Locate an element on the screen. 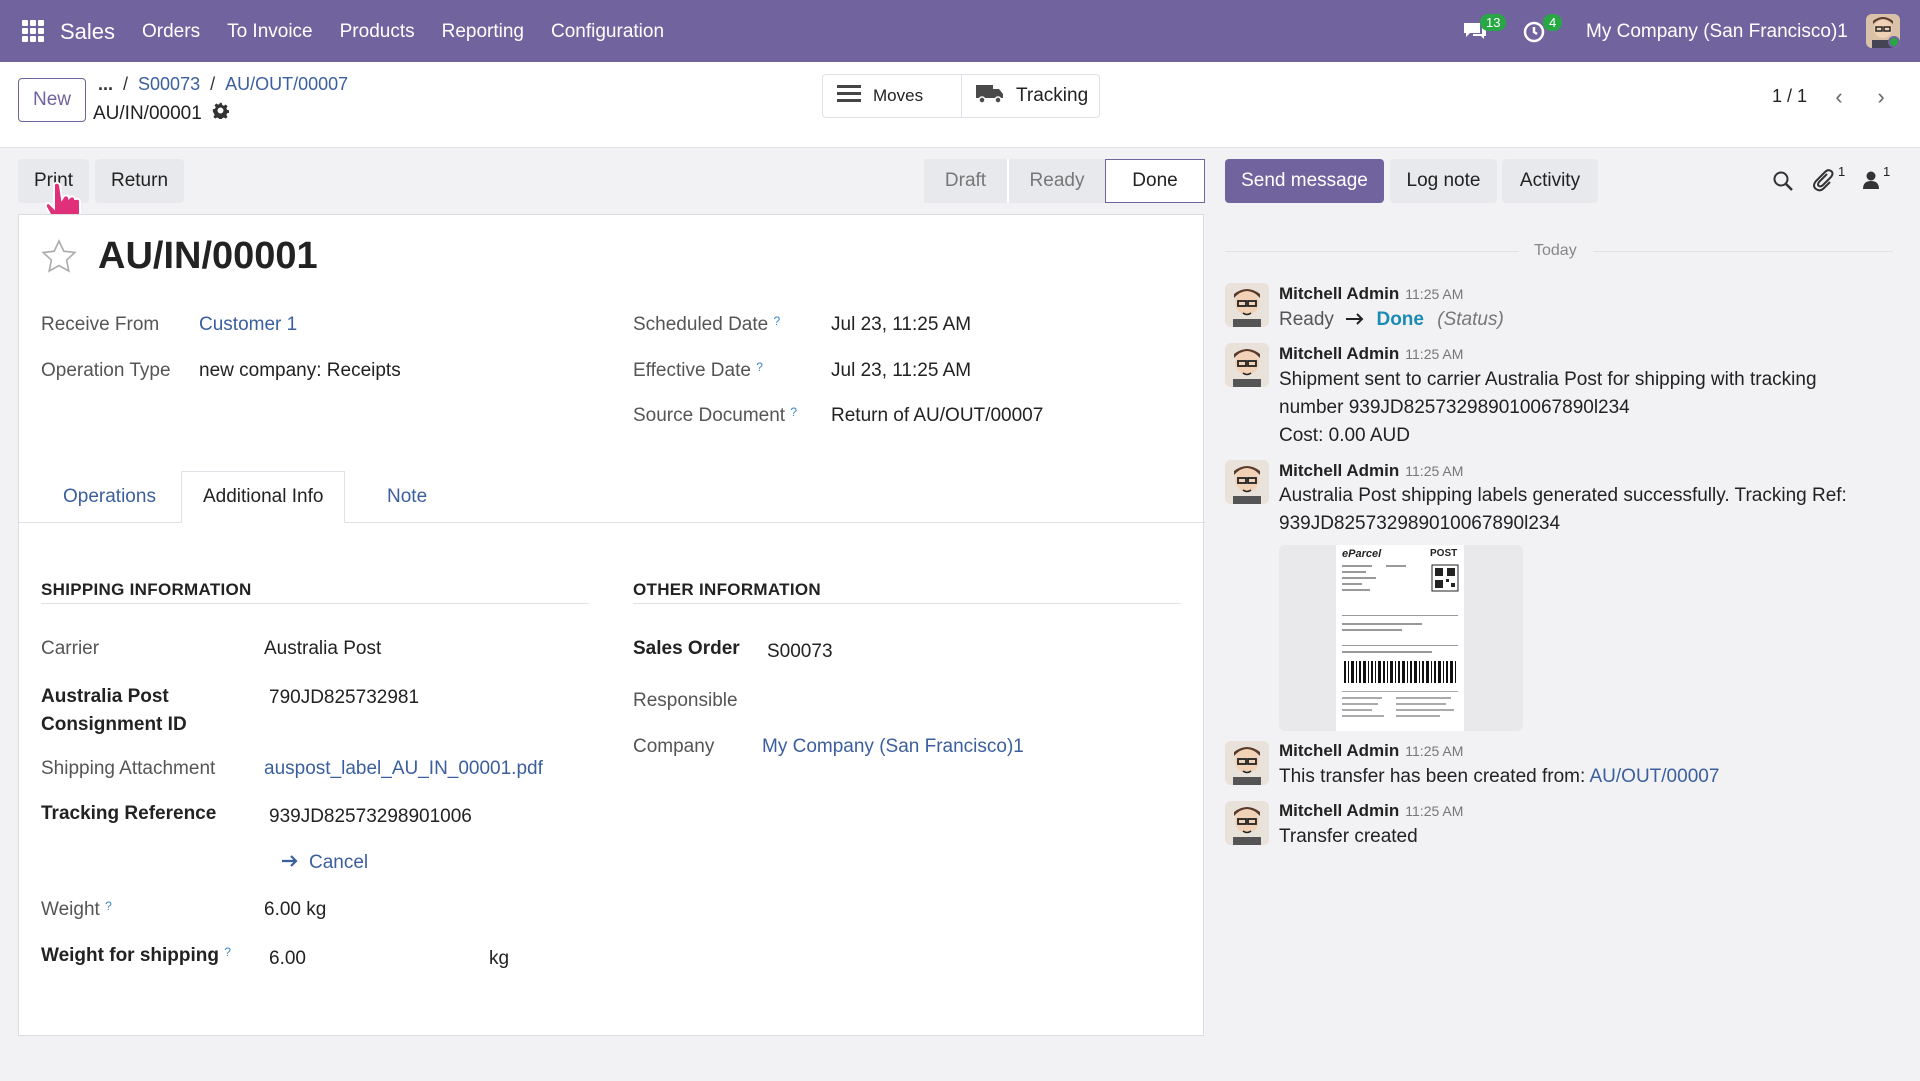  current-record-name: AU/IN/00001 is located at coordinates (147, 113).